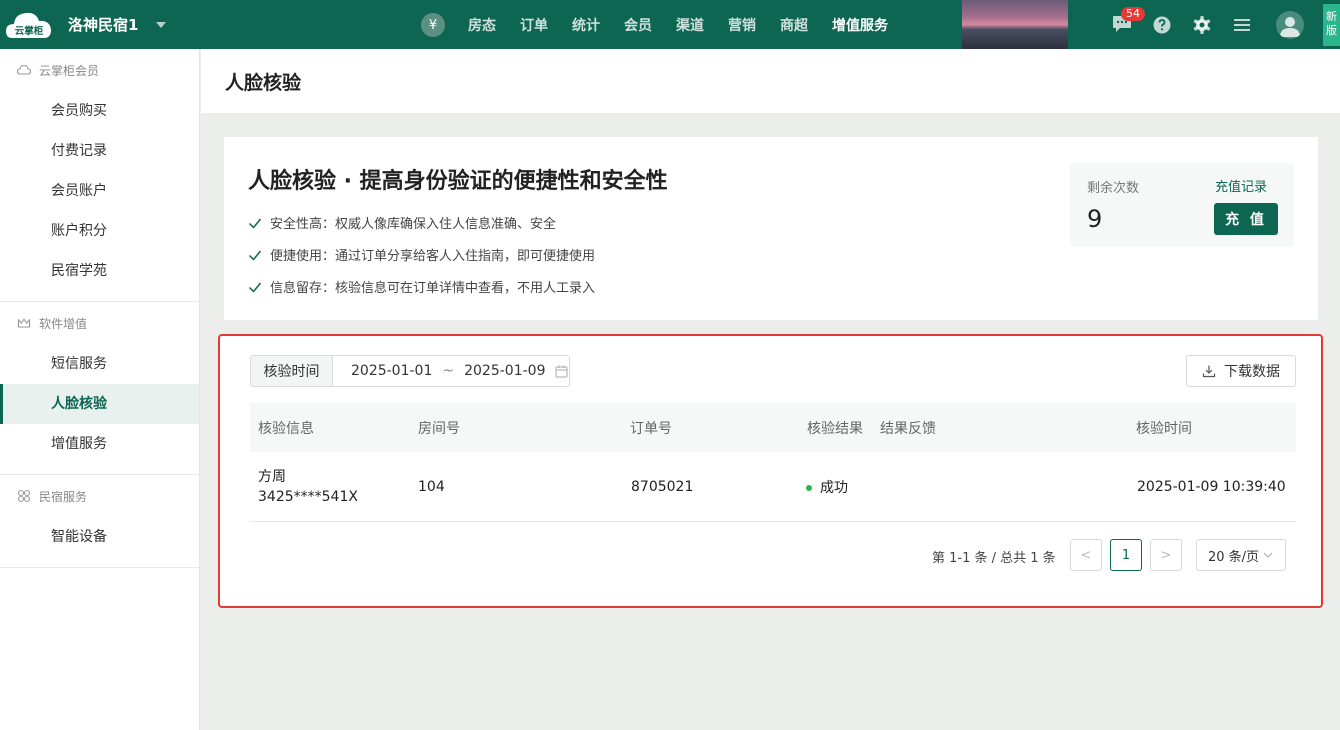  Describe the element at coordinates (1246, 219) in the screenshot. I see `recharge-button: 充 值` at that location.